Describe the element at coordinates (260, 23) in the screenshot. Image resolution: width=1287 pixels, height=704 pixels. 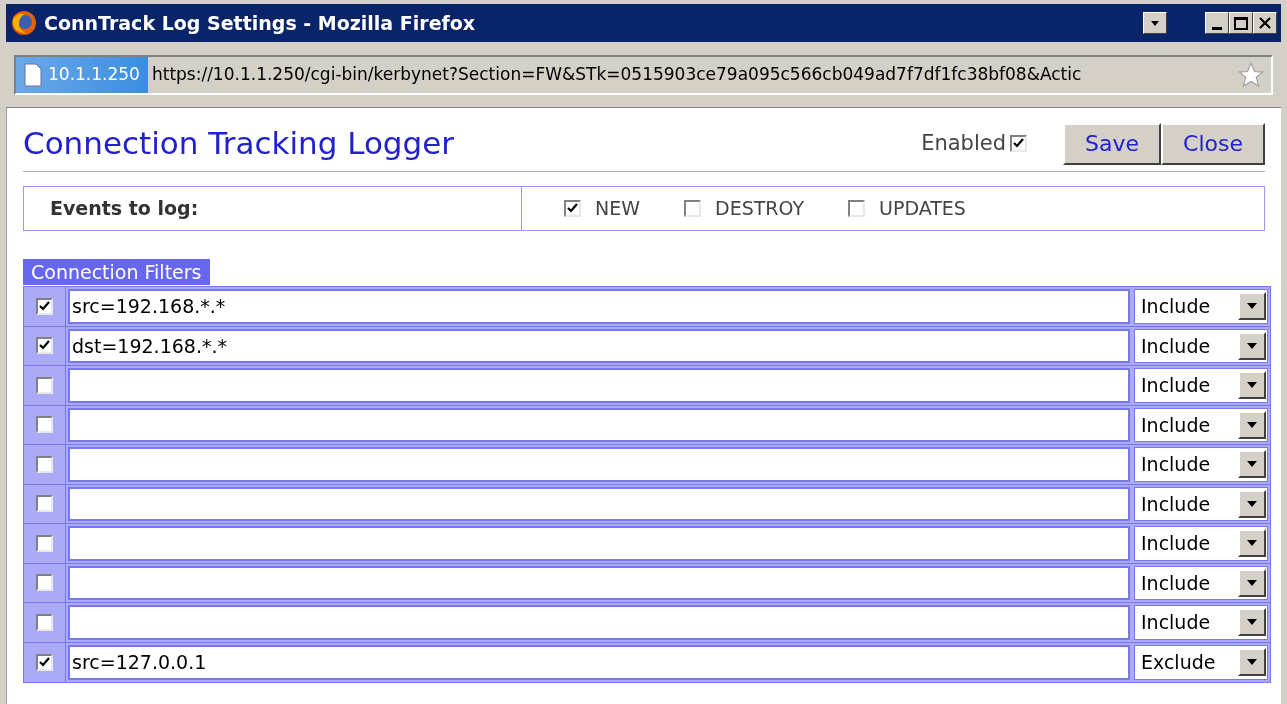
I see `window-title: ConnTrack Log Settings - Mozilla Firefox` at that location.